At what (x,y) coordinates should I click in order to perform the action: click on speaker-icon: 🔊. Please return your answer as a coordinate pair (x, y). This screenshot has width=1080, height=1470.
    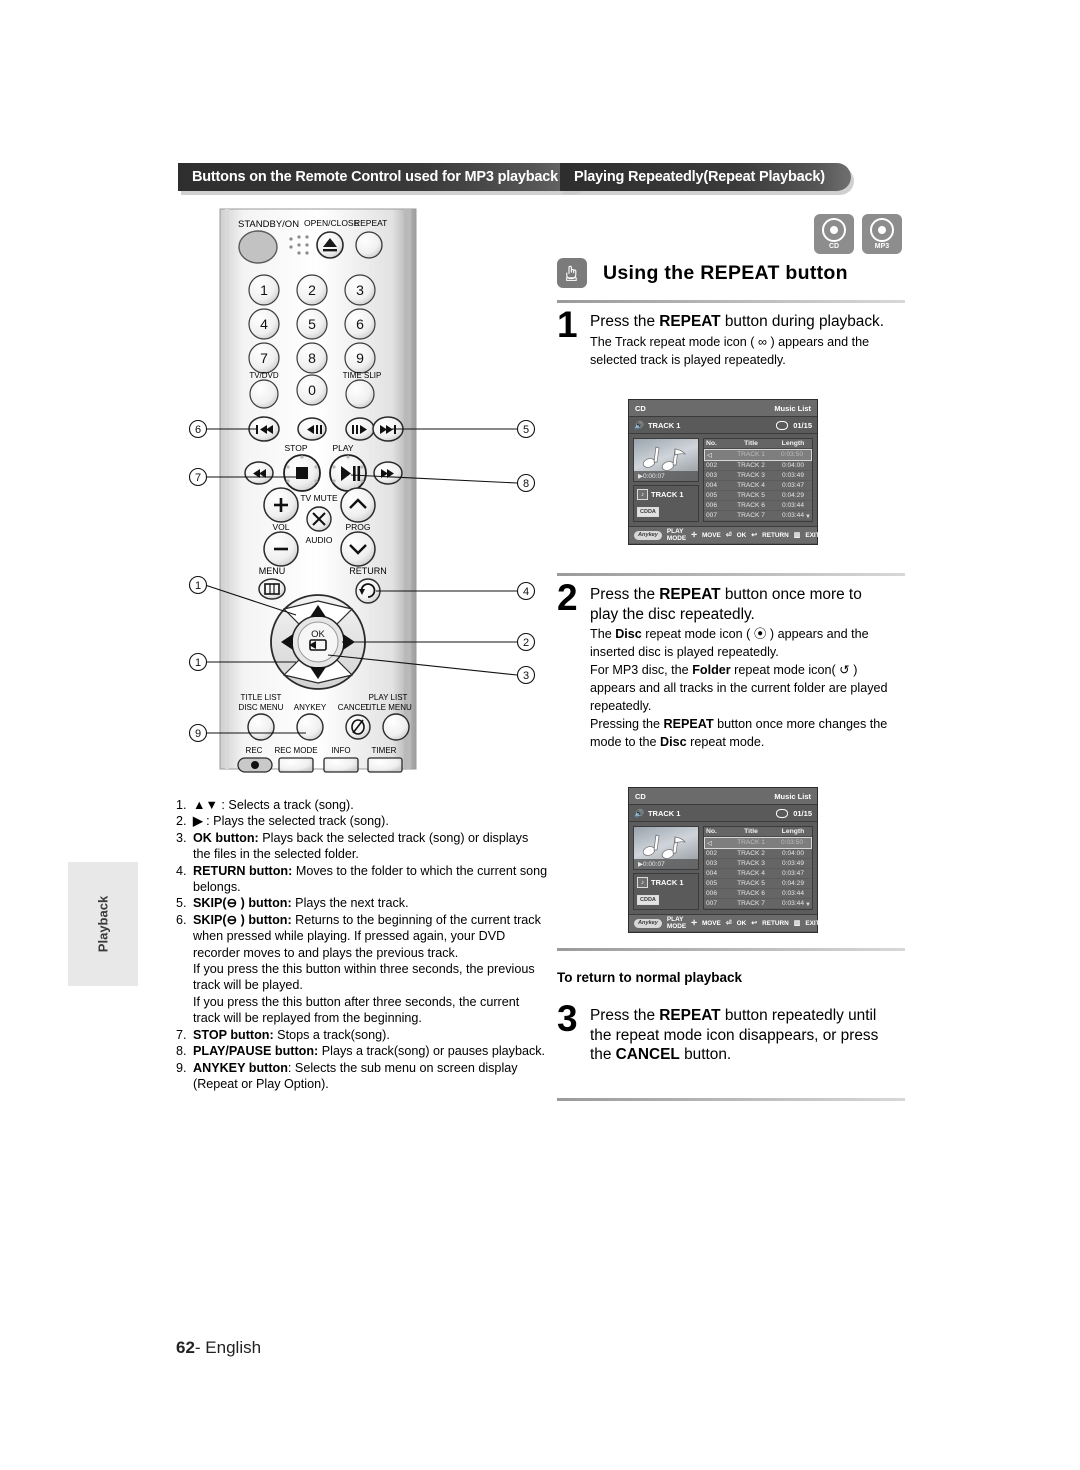
    Looking at the image, I should click on (639, 813).